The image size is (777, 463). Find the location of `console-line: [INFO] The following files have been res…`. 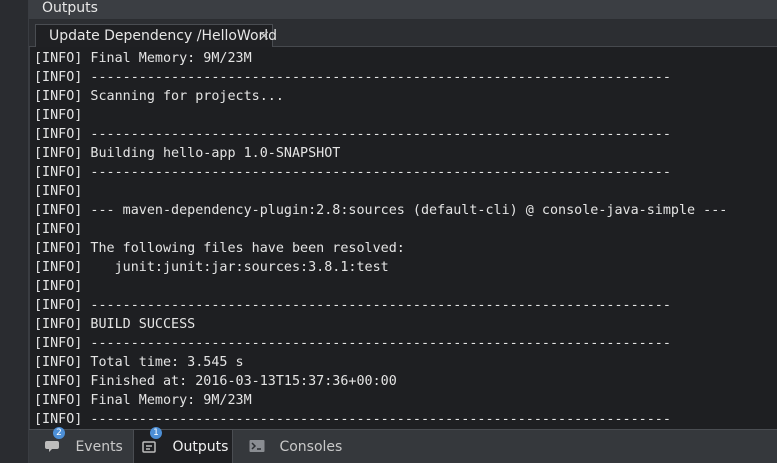

console-line: [INFO] The following files have been res… is located at coordinates (219, 248).